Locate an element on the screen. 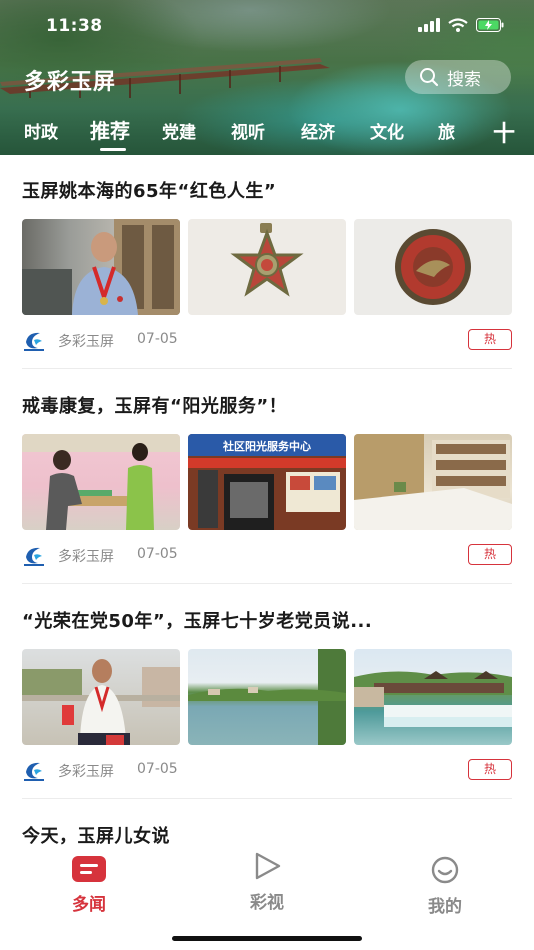 The height and width of the screenshot is (950, 534). wifi-icon is located at coordinates (458, 25).